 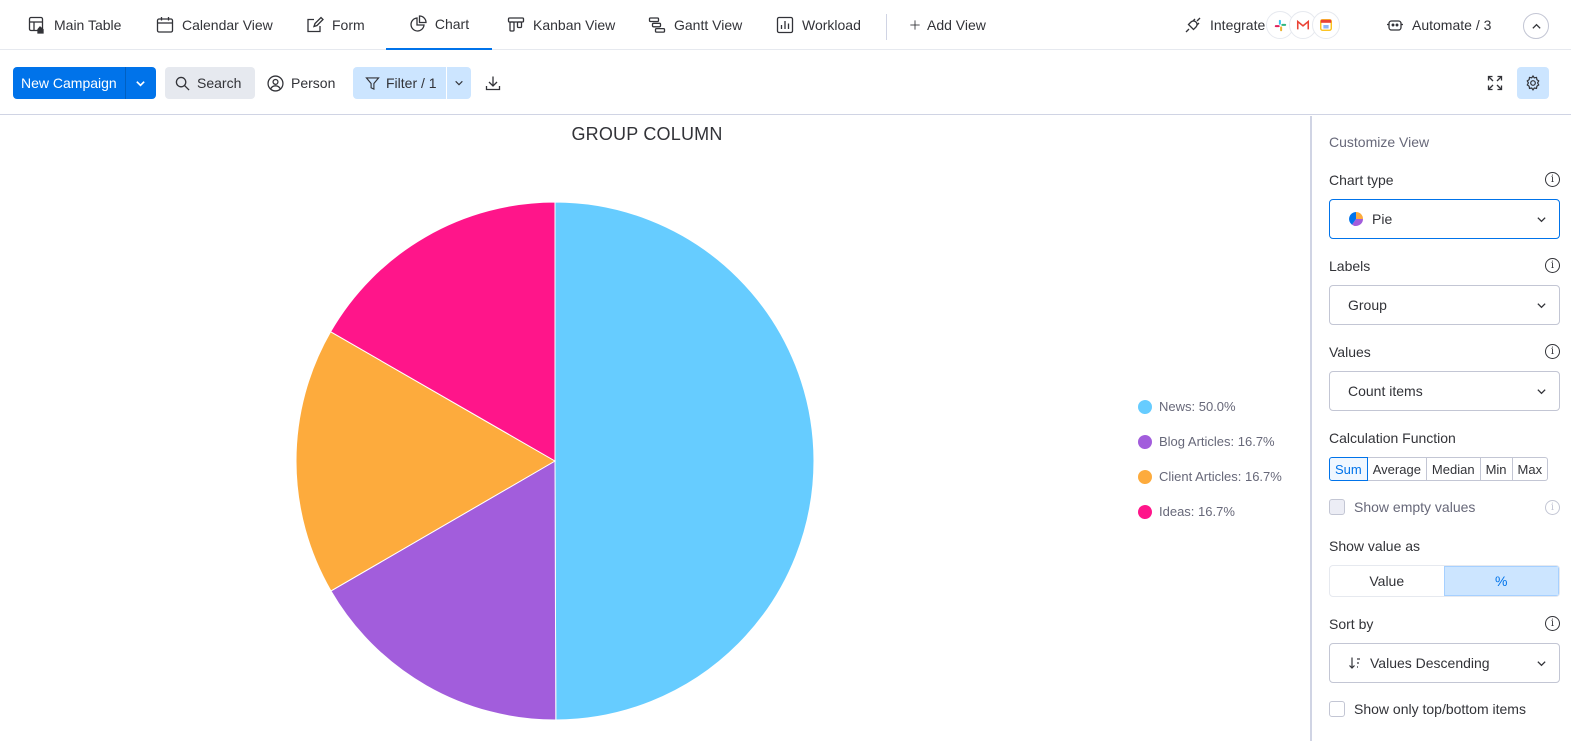 What do you see at coordinates (36, 25) in the screenshot?
I see `table-icon` at bounding box center [36, 25].